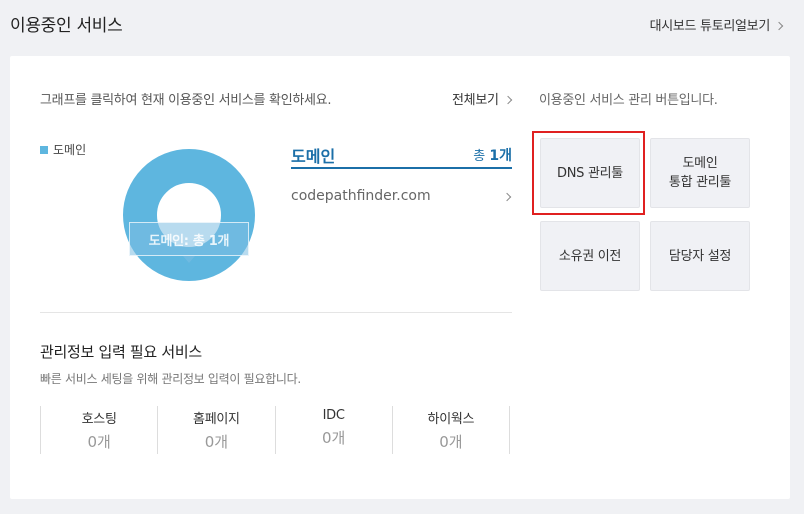 This screenshot has height=514, width=804. Describe the element at coordinates (189, 239) in the screenshot. I see `chart-tooltip: 도메인: 총 1개` at that location.